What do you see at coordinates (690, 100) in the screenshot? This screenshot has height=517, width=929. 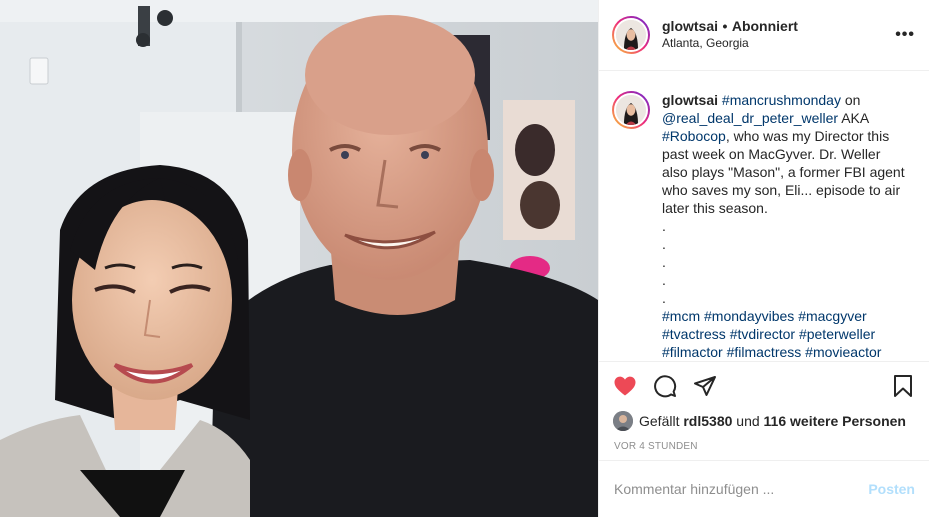 I see `caption-username: glowtsai` at bounding box center [690, 100].